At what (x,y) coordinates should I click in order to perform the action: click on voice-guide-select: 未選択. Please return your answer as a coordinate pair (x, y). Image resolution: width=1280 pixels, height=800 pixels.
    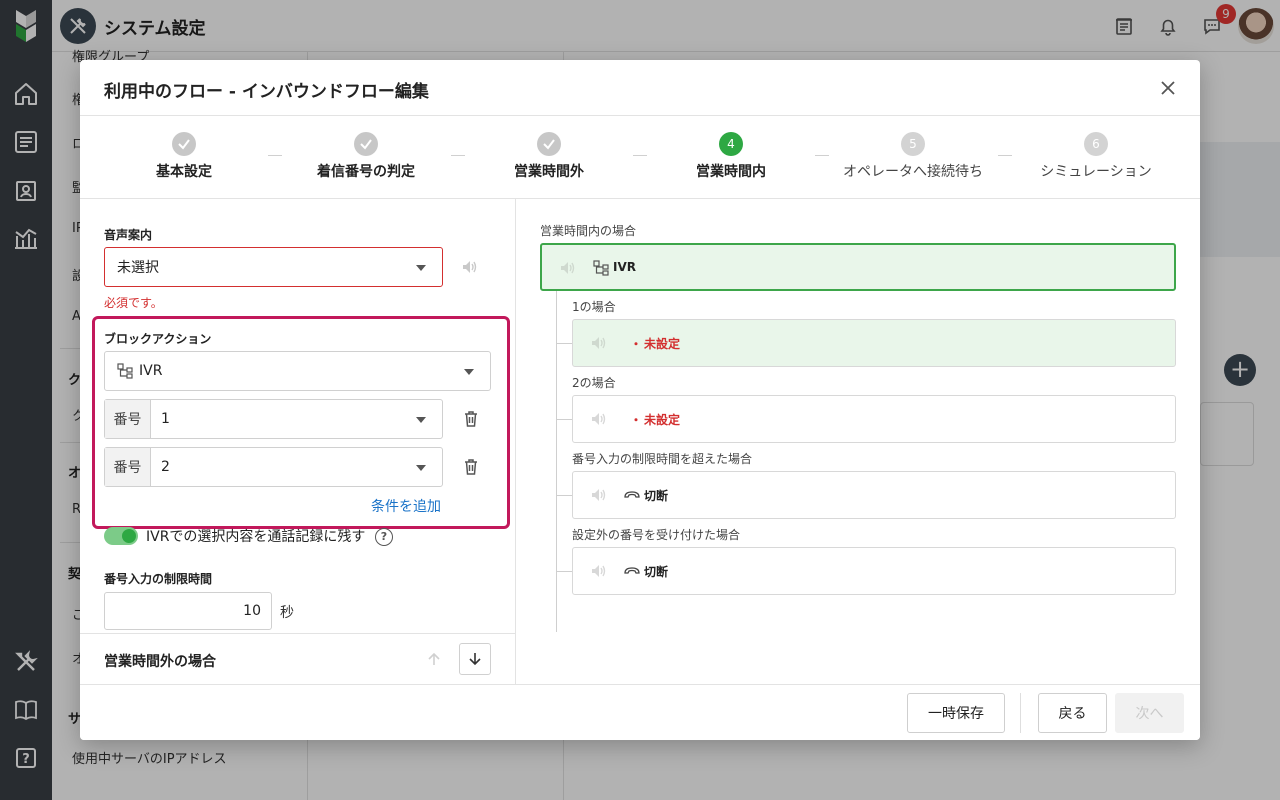
    Looking at the image, I should click on (273, 267).